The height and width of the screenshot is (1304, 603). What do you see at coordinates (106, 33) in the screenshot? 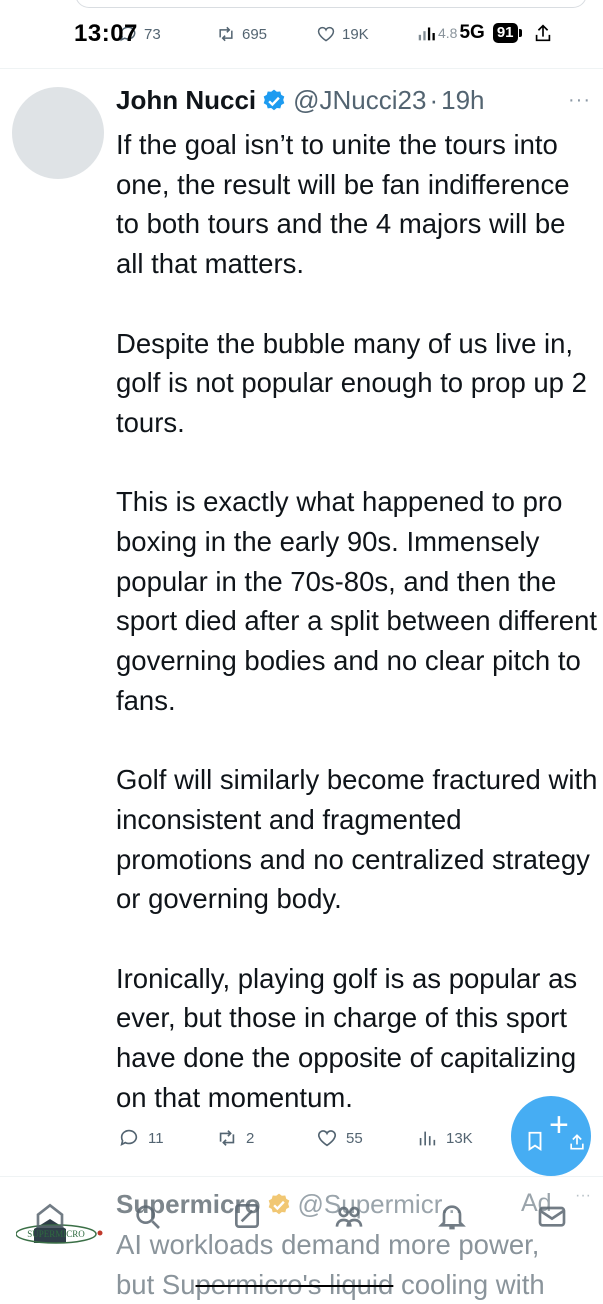
I see `status-clock: 13:07` at bounding box center [106, 33].